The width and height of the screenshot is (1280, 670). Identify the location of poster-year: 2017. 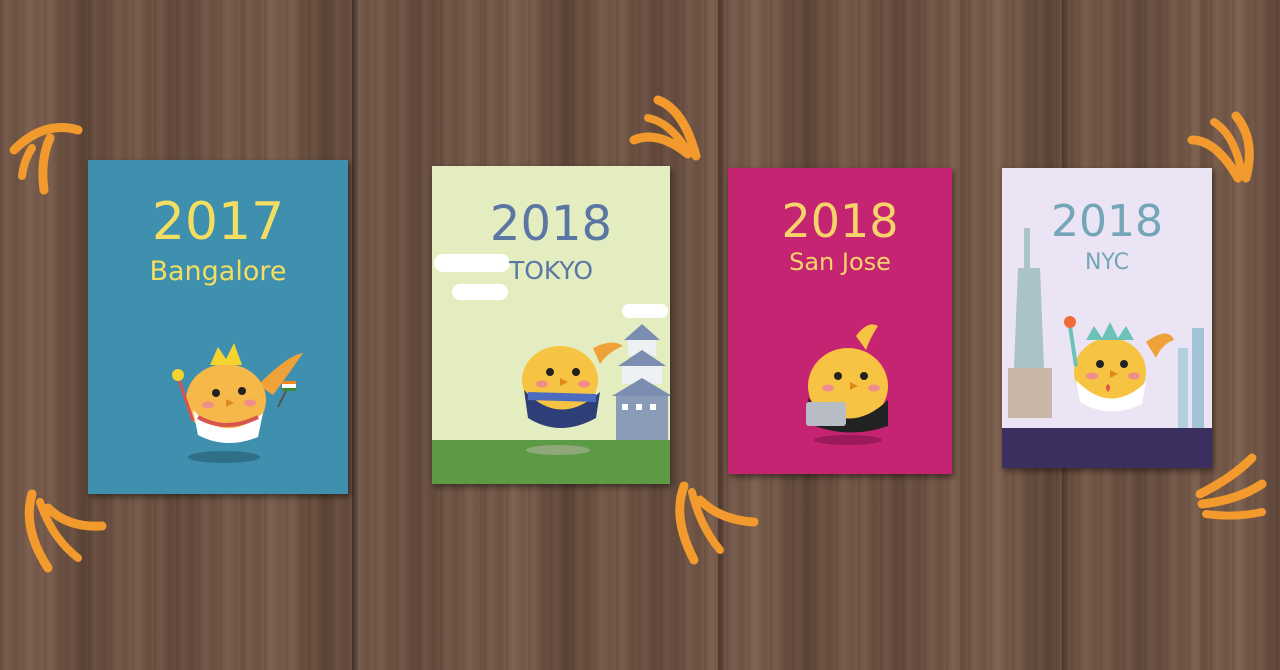
(218, 222).